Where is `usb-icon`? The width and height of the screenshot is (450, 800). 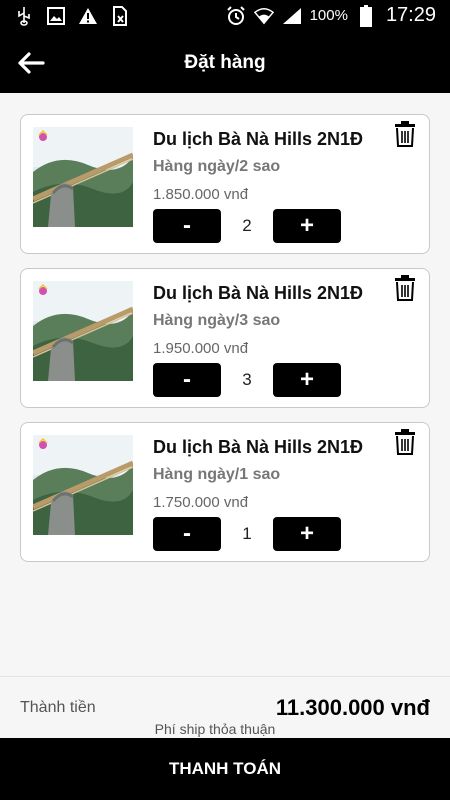
usb-icon is located at coordinates (24, 16).